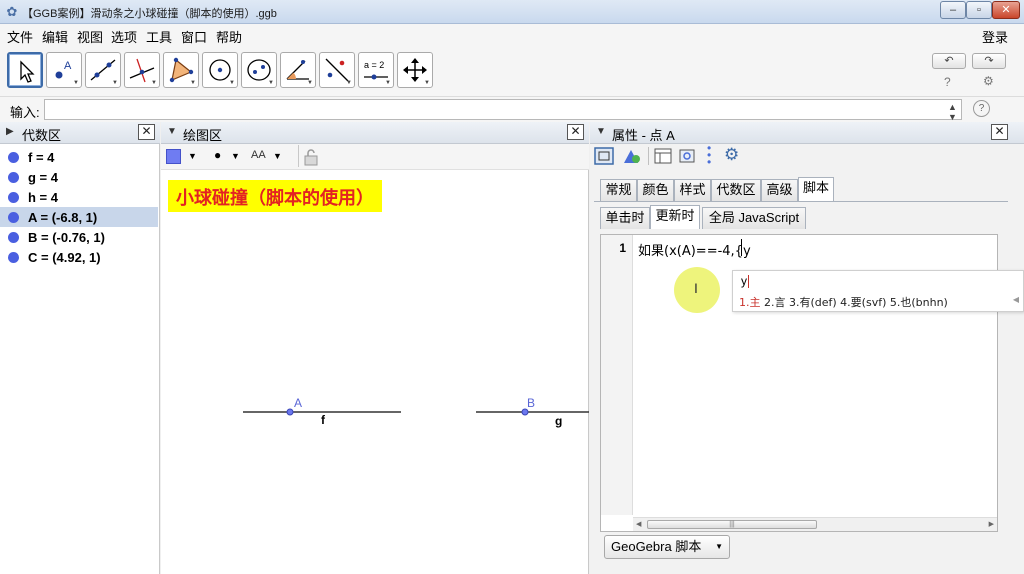  What do you see at coordinates (68, 66) in the screenshot?
I see `svg-text: A` at bounding box center [68, 66].